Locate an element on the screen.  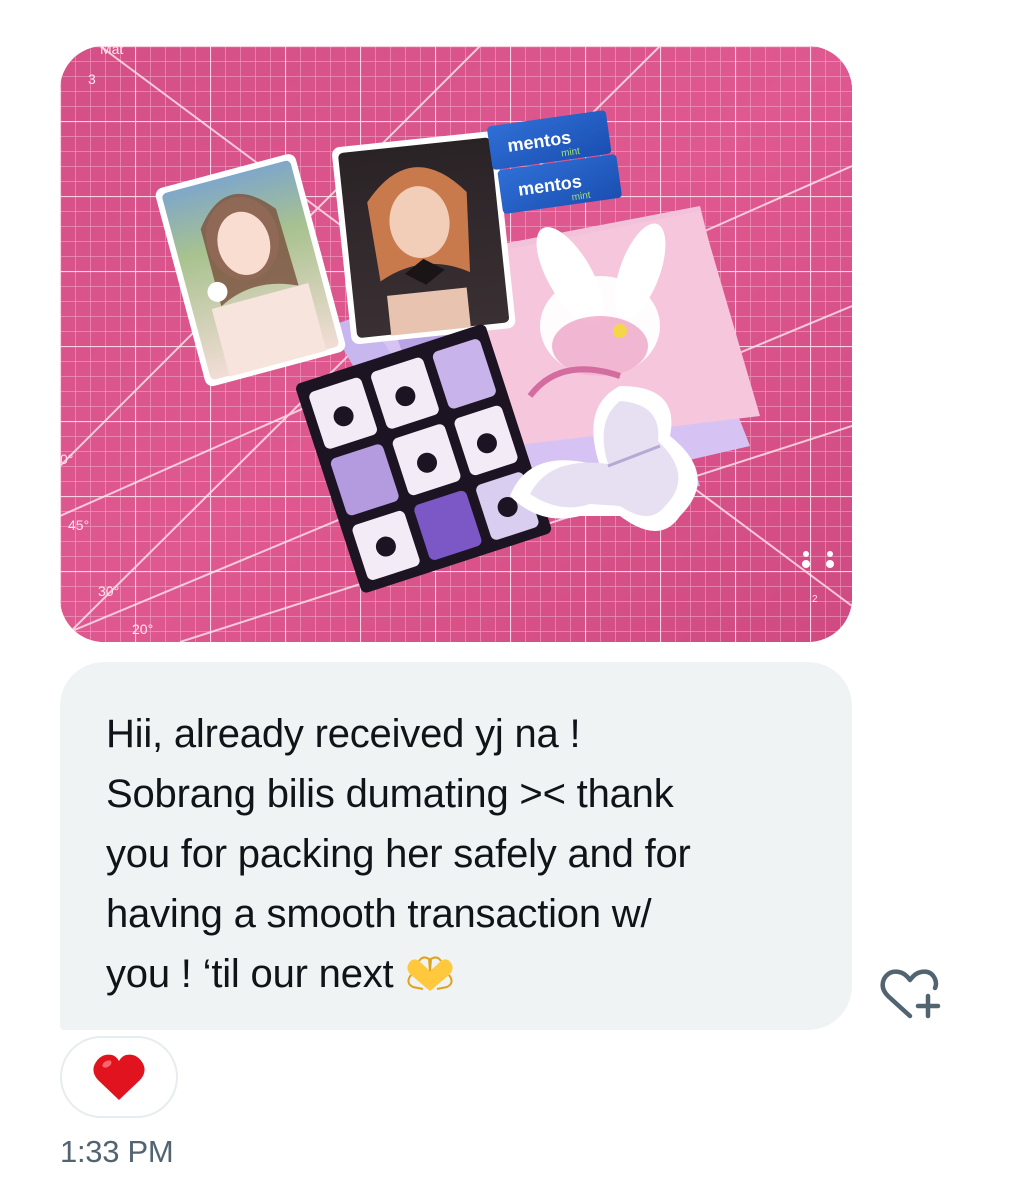
mat-label-45deg: 45° is located at coordinates (78, 525).